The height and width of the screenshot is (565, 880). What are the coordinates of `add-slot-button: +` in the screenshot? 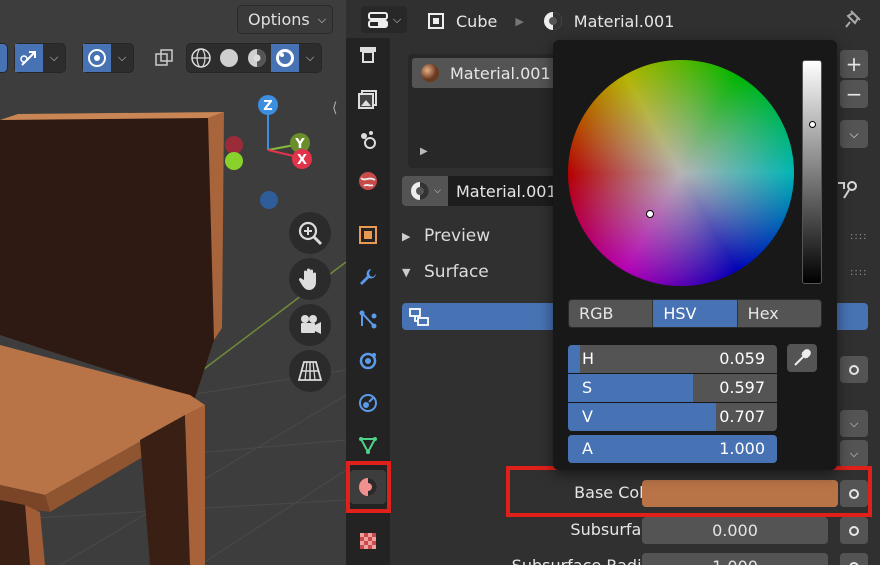 It's located at (854, 64).